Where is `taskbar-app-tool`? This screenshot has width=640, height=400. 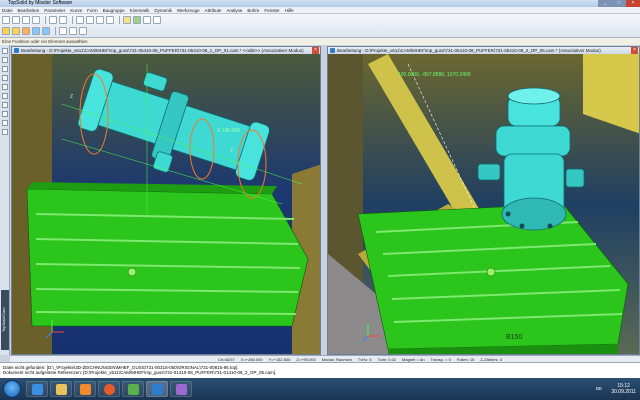 taskbar-app-tool is located at coordinates (133, 389).